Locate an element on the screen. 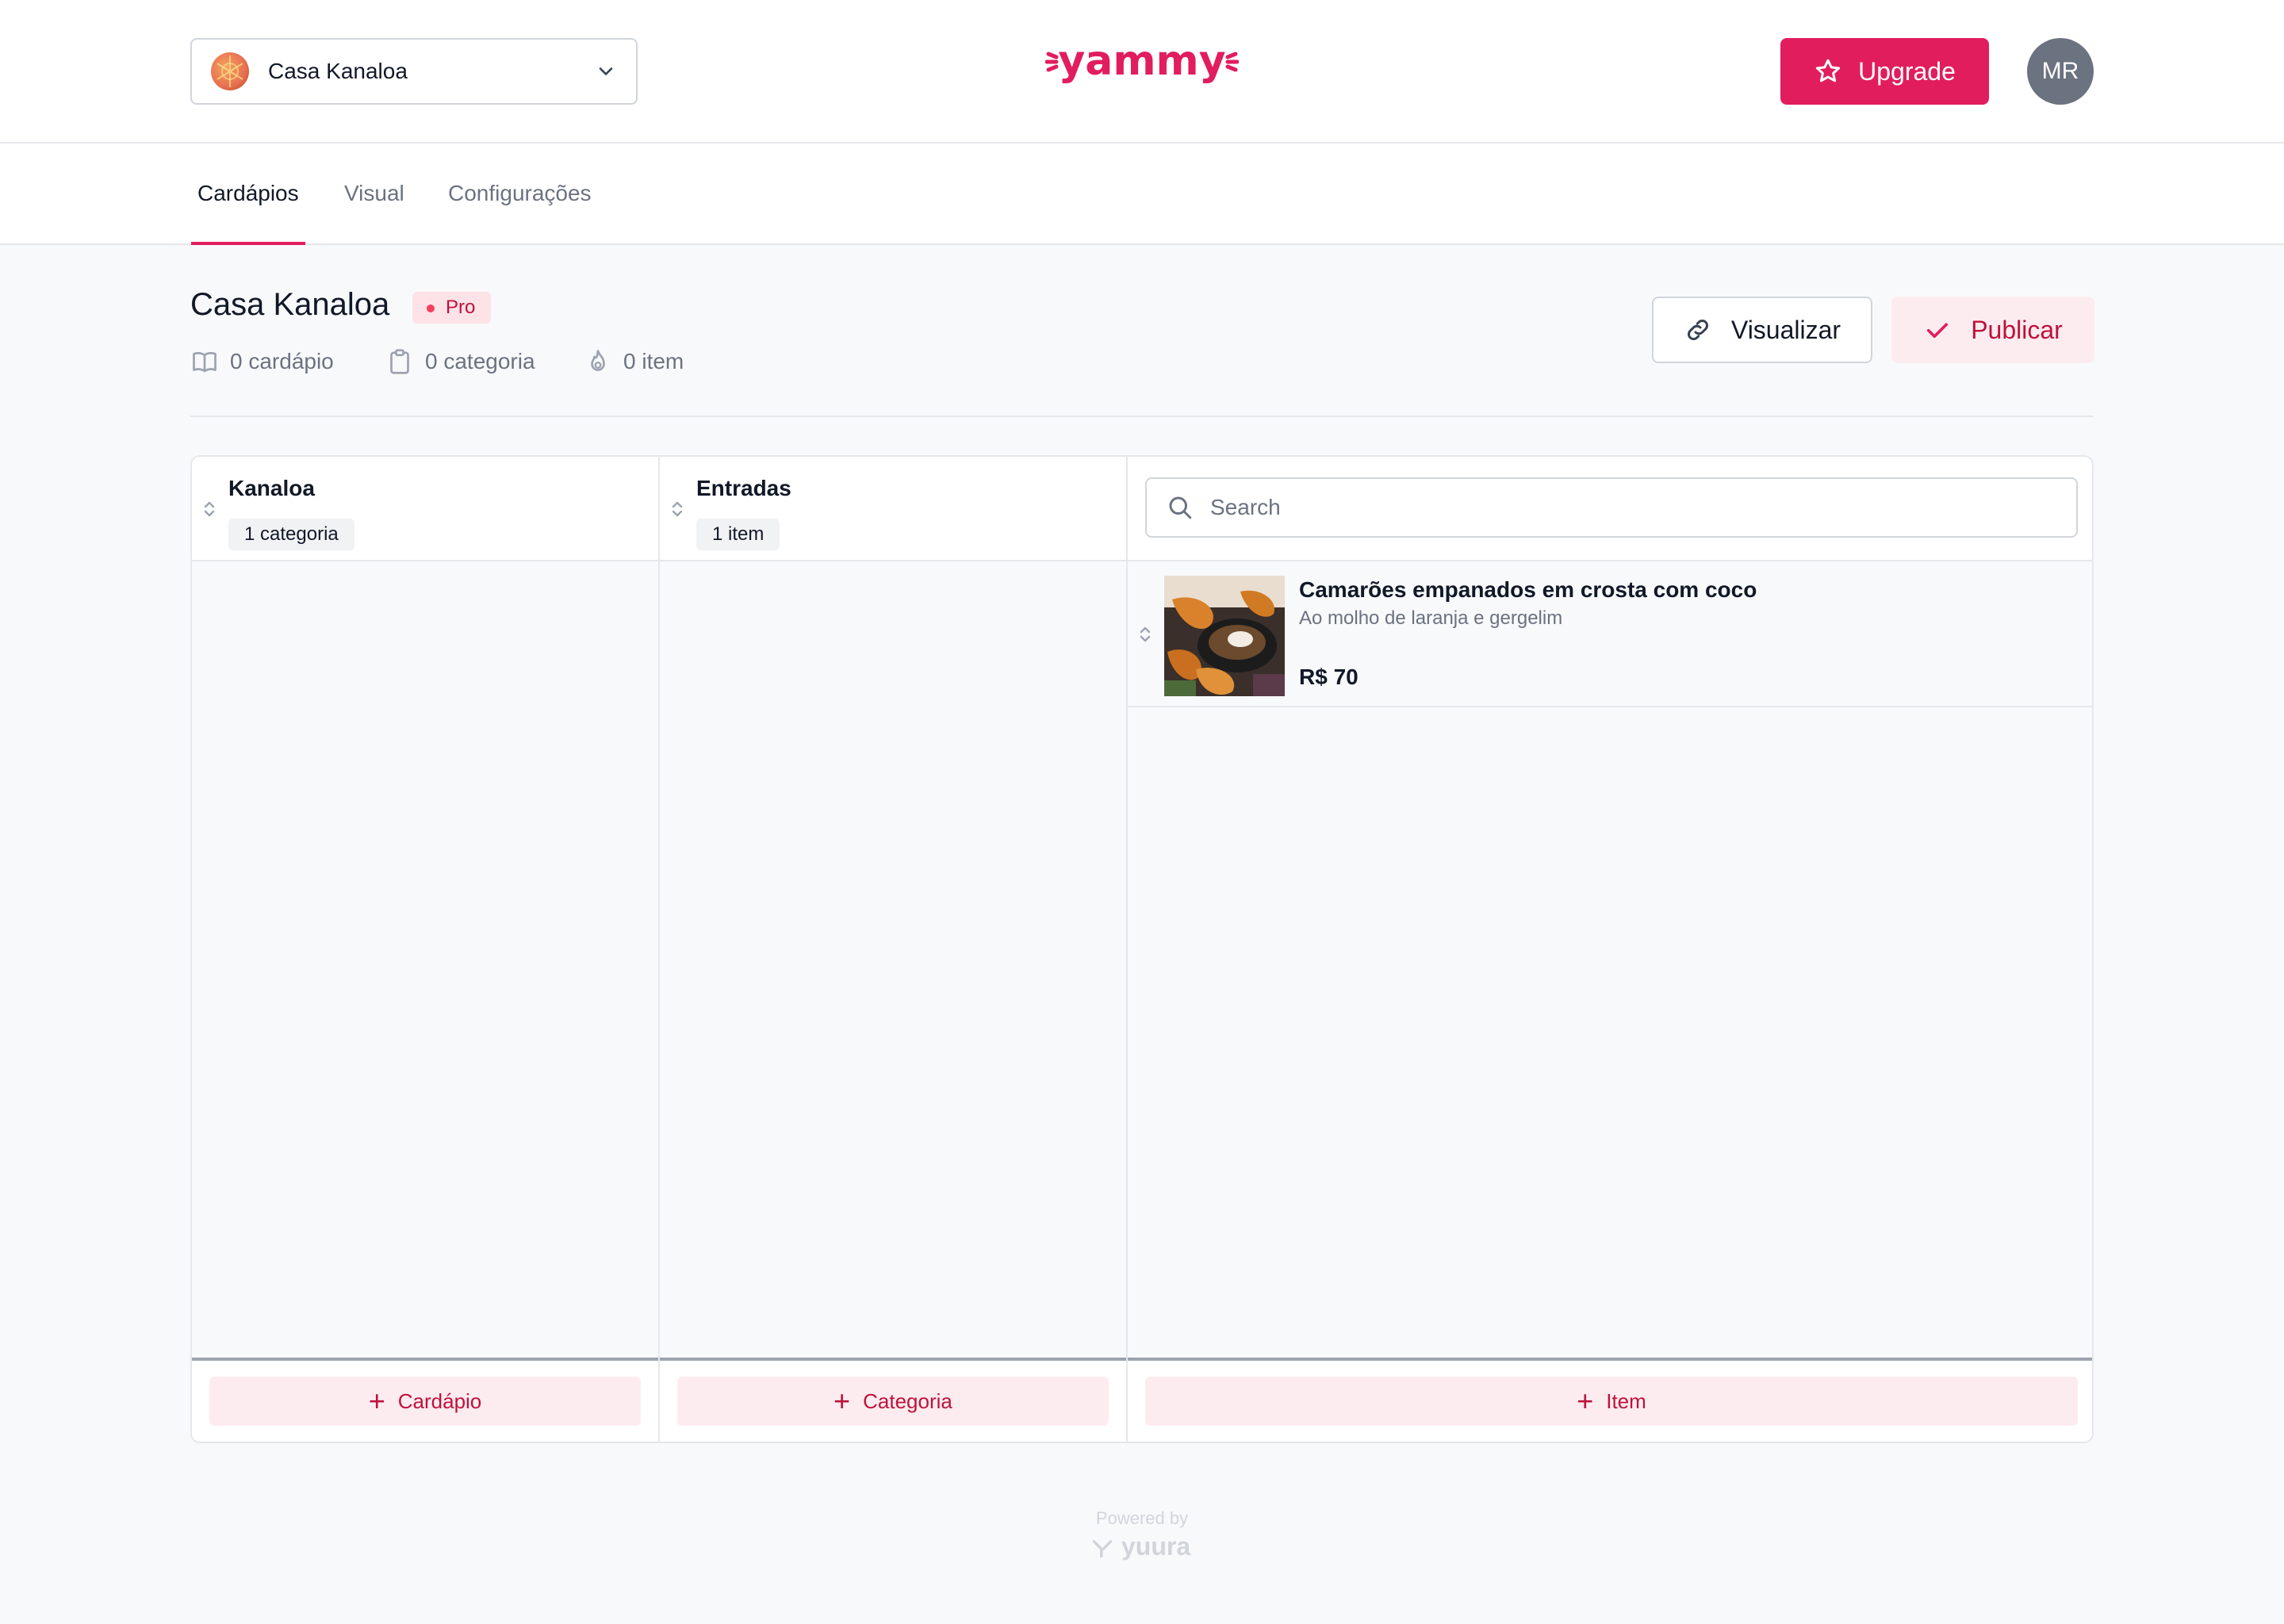 The image size is (2284, 1624). store-logo is located at coordinates (230, 71).